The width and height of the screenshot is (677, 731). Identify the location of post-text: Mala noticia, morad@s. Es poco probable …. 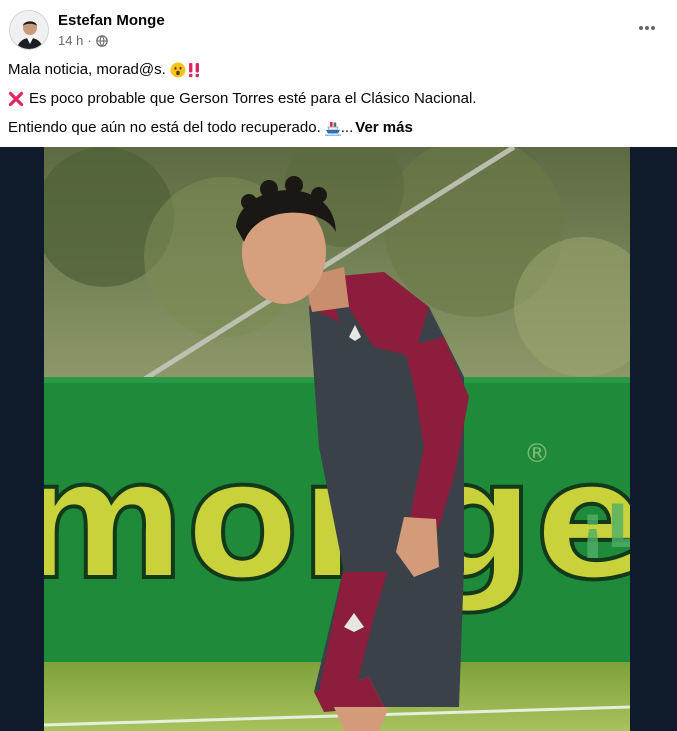
(338, 103).